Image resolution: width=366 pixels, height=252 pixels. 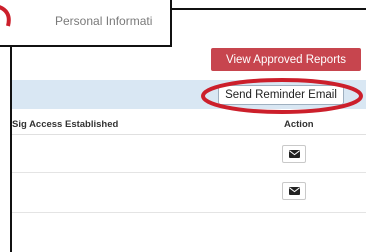 I want to click on send-reminder-email-button: Send Reminder Email, so click(x=281, y=95).